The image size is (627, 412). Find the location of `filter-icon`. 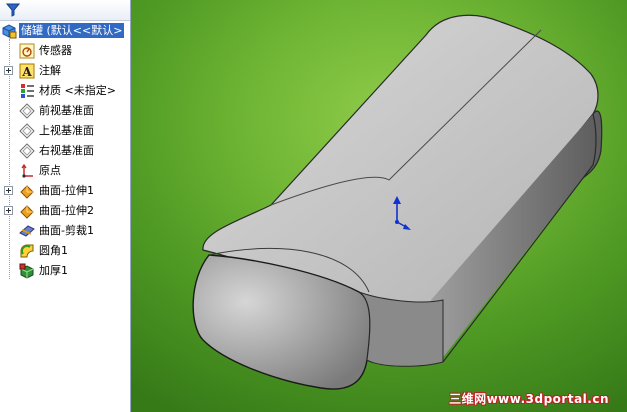

filter-icon is located at coordinates (13, 10).